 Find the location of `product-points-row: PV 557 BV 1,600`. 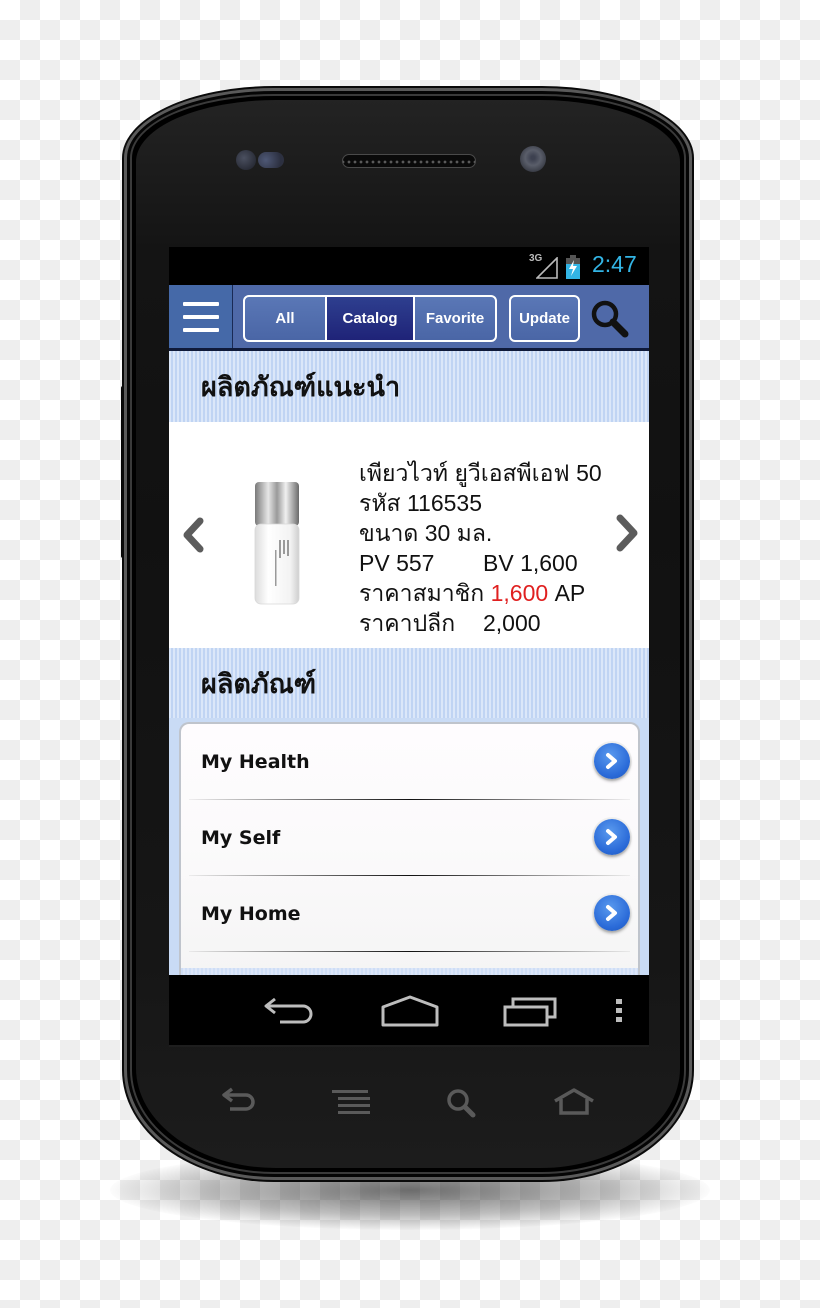

product-points-row: PV 557 BV 1,600 is located at coordinates (480, 563).